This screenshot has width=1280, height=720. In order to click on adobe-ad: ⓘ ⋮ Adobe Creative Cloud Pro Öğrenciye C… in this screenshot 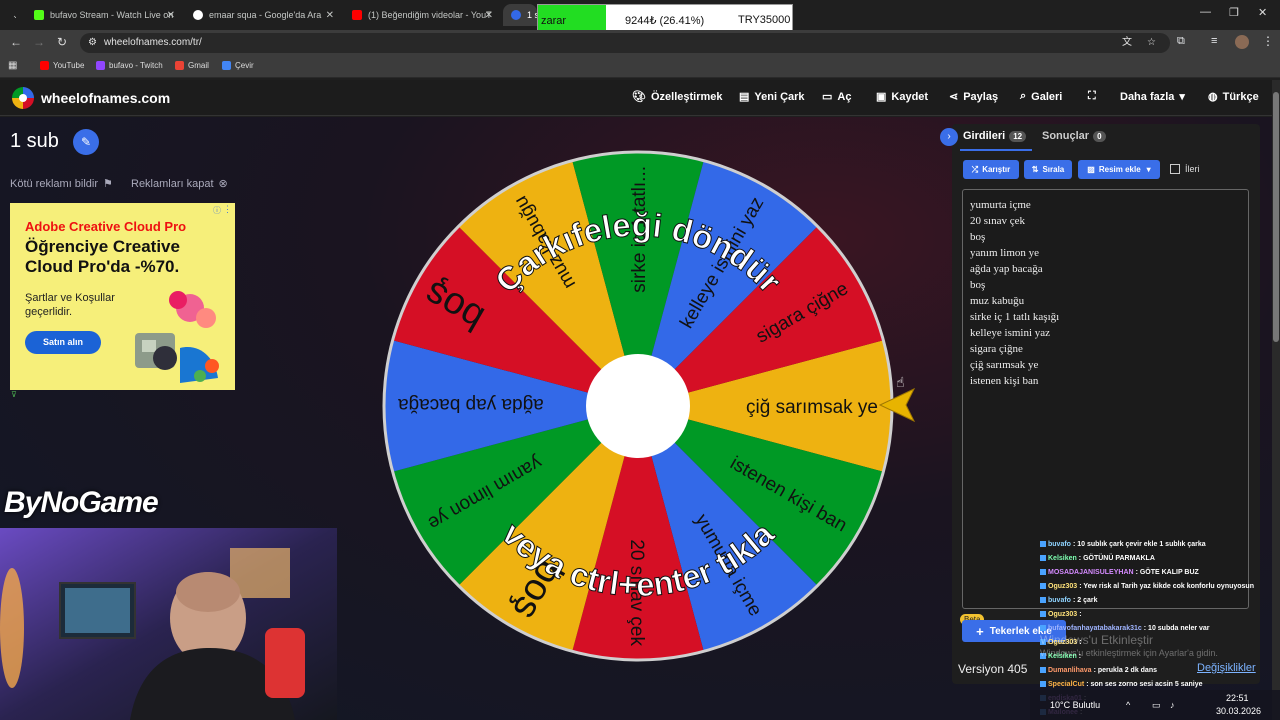, I will do `click(122, 296)`.